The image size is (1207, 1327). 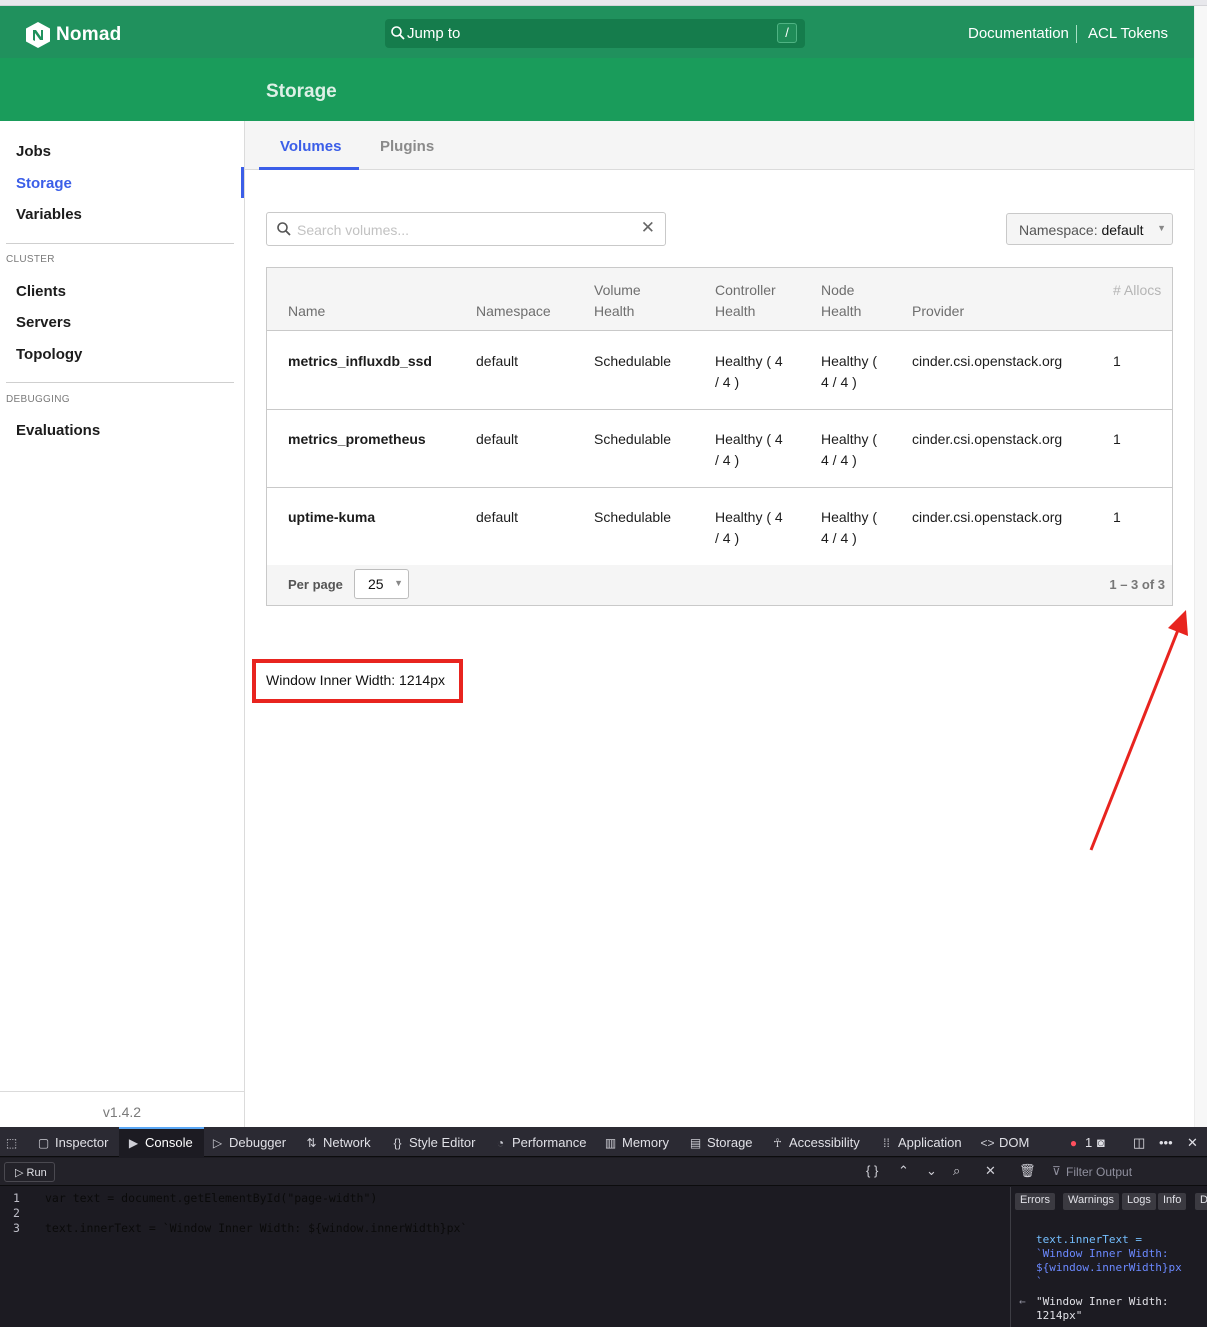 What do you see at coordinates (360, 361) in the screenshot?
I see `volume-name: metrics_influxdb_ssd` at bounding box center [360, 361].